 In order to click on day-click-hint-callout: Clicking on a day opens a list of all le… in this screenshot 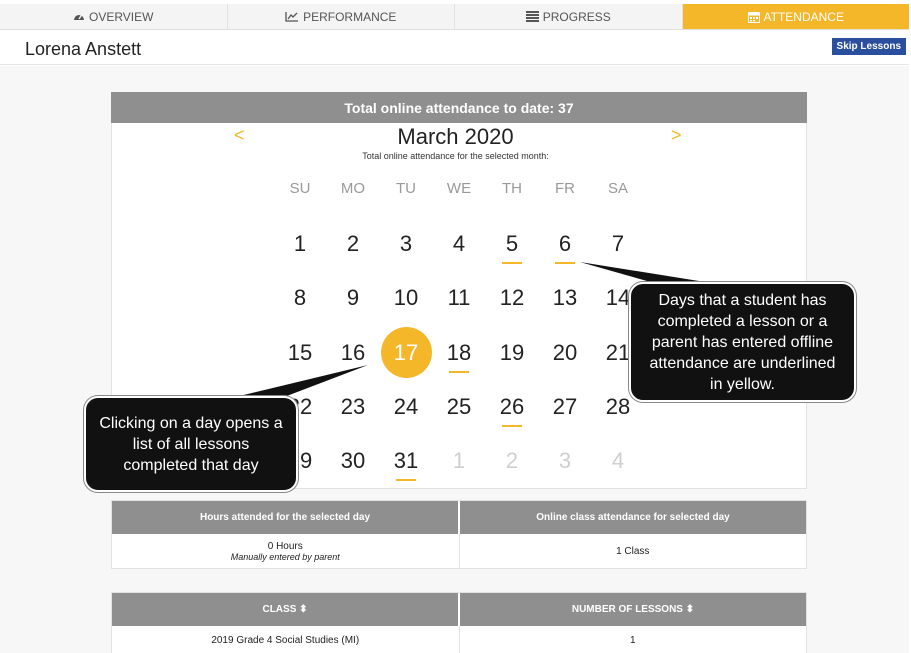, I will do `click(191, 444)`.